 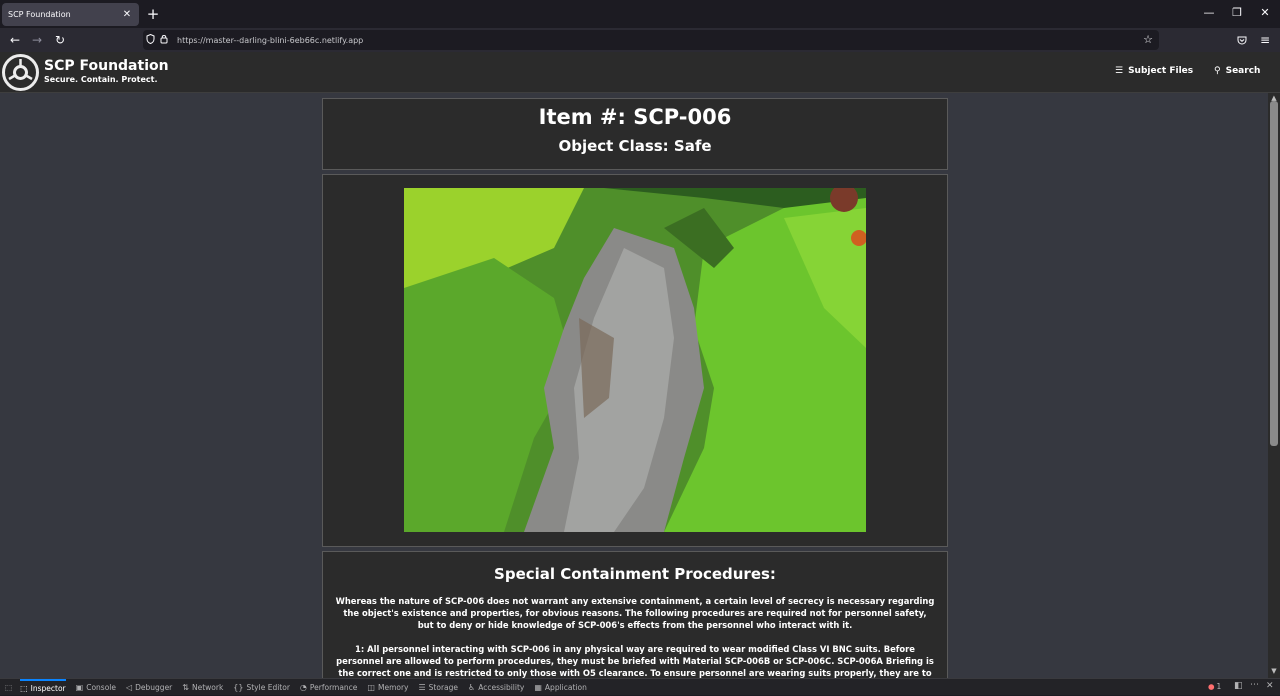 I want to click on nav-search: ⚲ Search, so click(x=1237, y=71).